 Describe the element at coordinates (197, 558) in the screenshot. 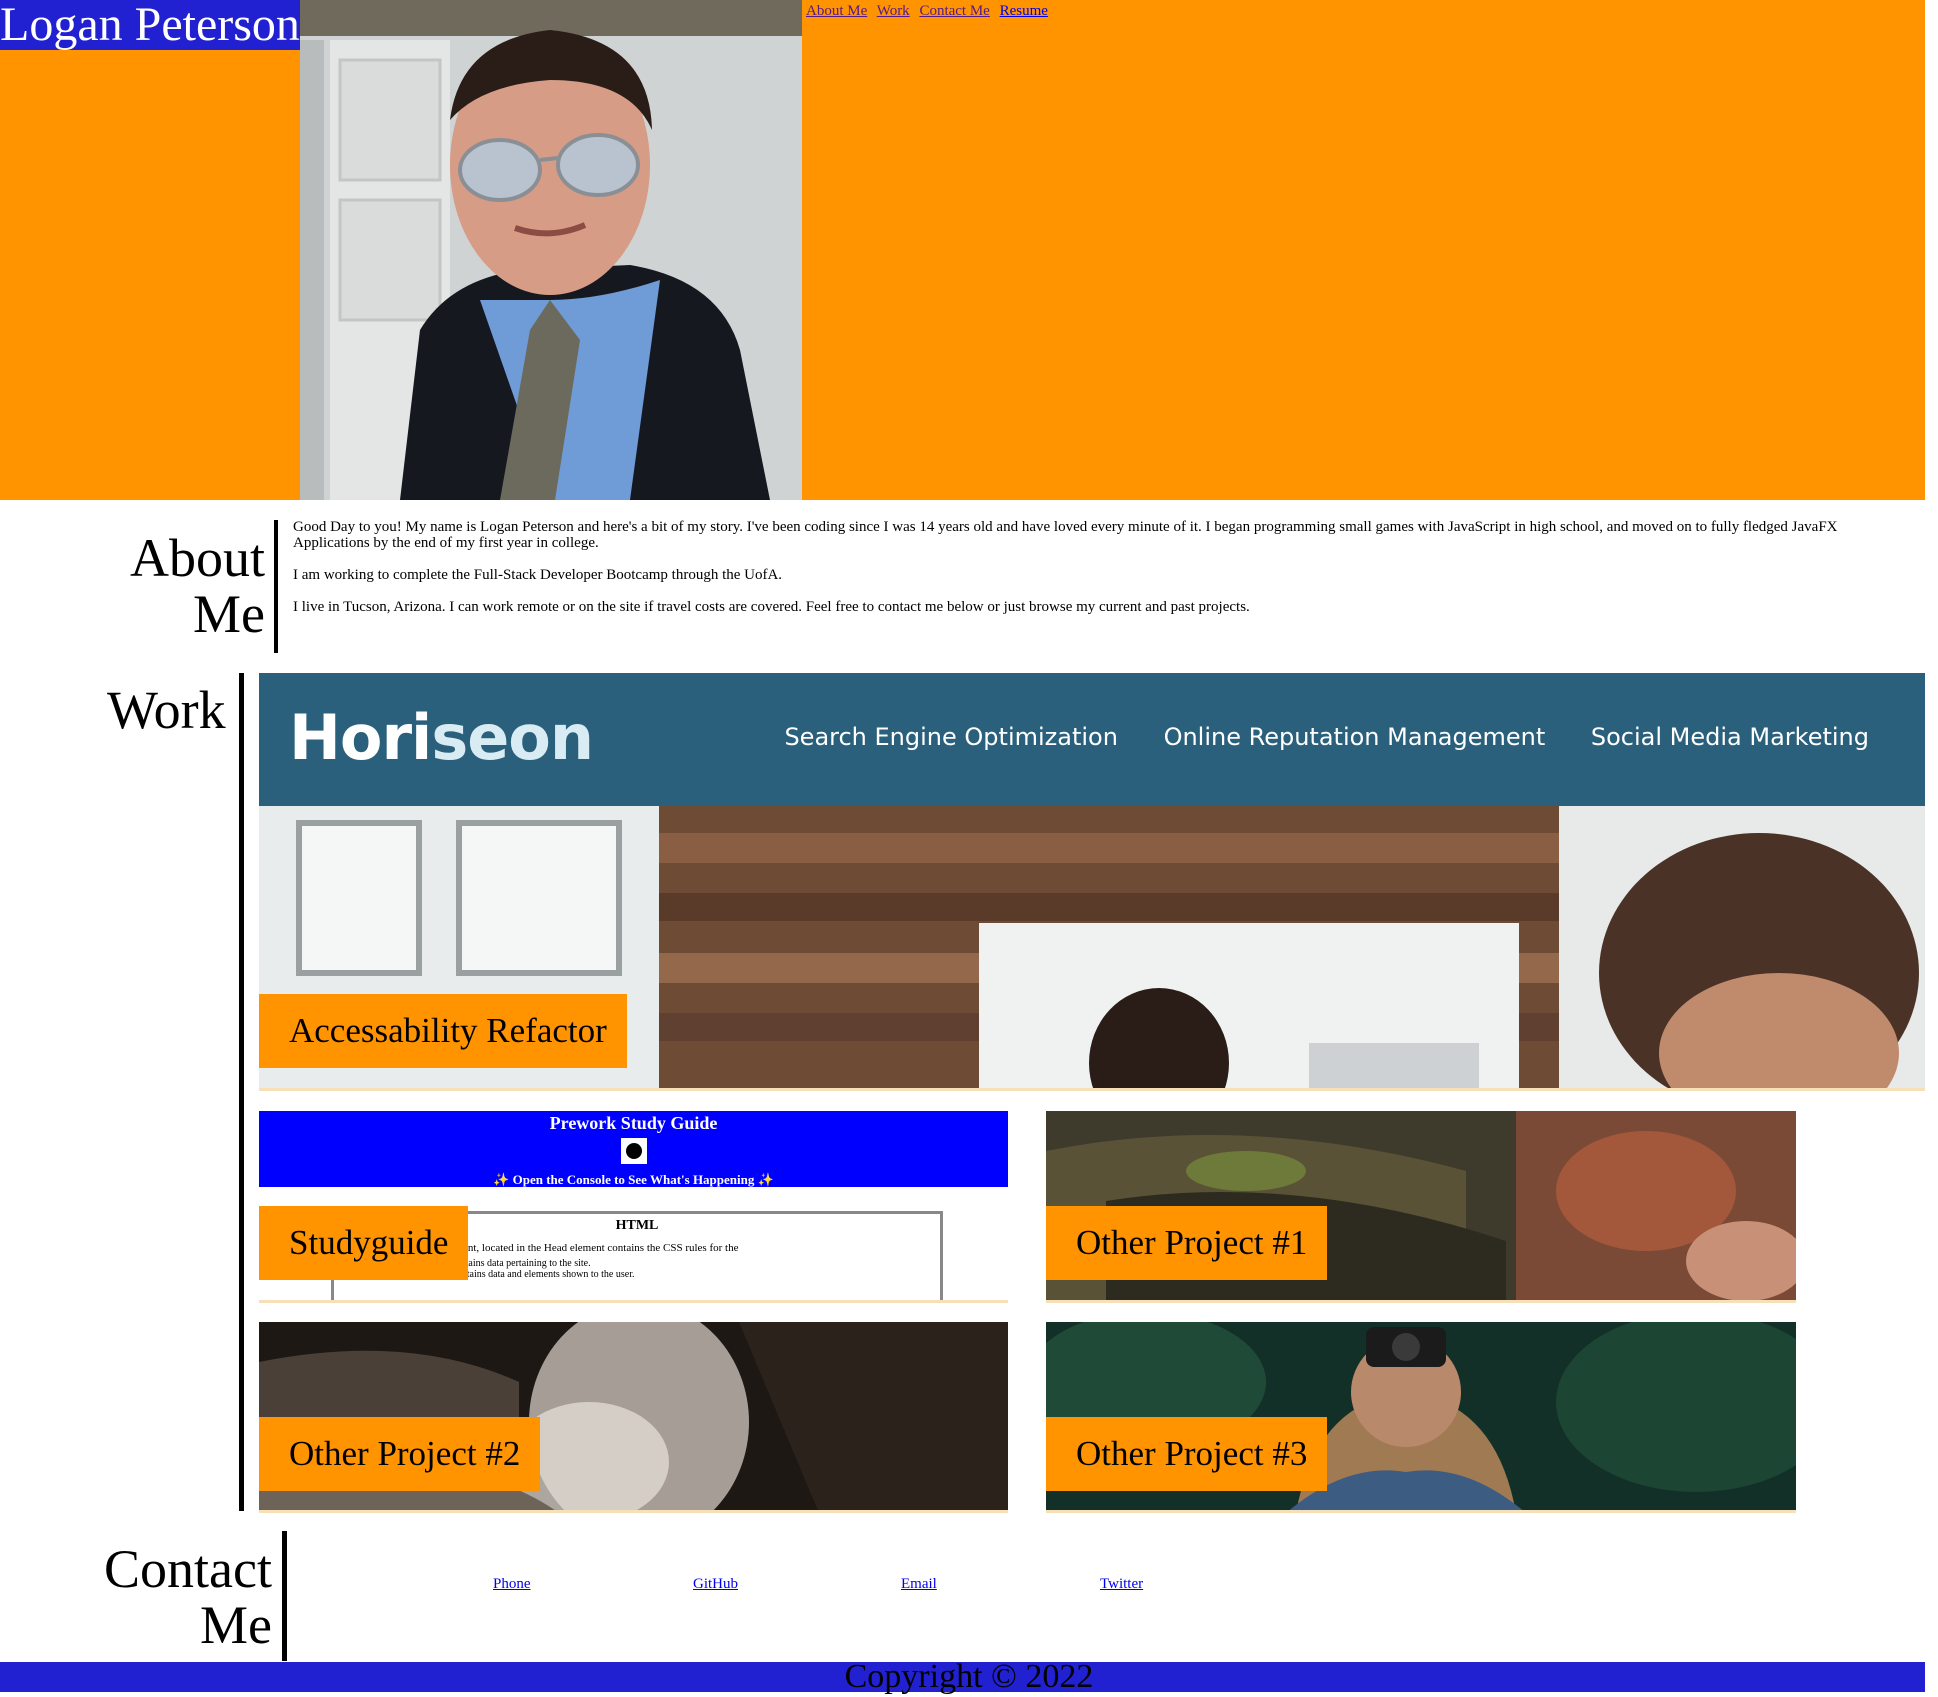

I see `about-heading-line1: About` at that location.